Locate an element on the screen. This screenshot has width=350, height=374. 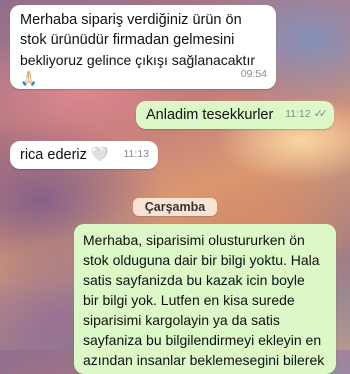
message-text-line: siparisimi kargolayin ya da satis is located at coordinates (181, 320).